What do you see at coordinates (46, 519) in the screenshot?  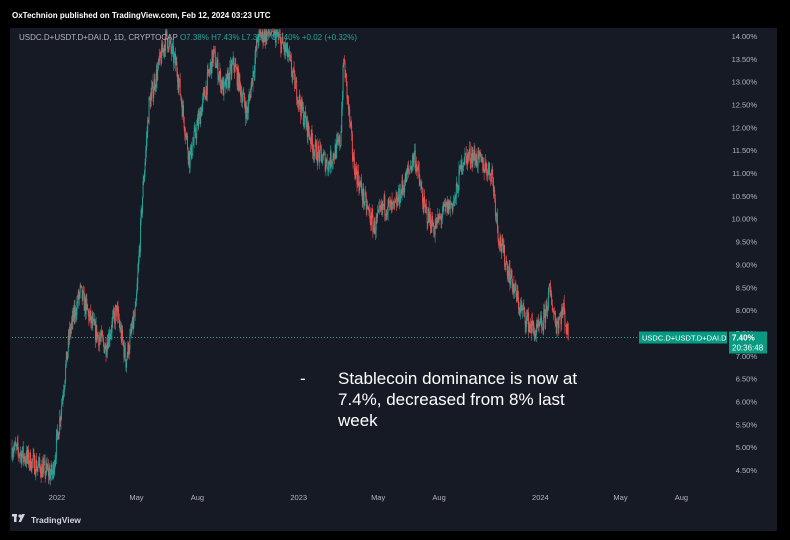 I see `tradingview-footer: TradingView` at bounding box center [46, 519].